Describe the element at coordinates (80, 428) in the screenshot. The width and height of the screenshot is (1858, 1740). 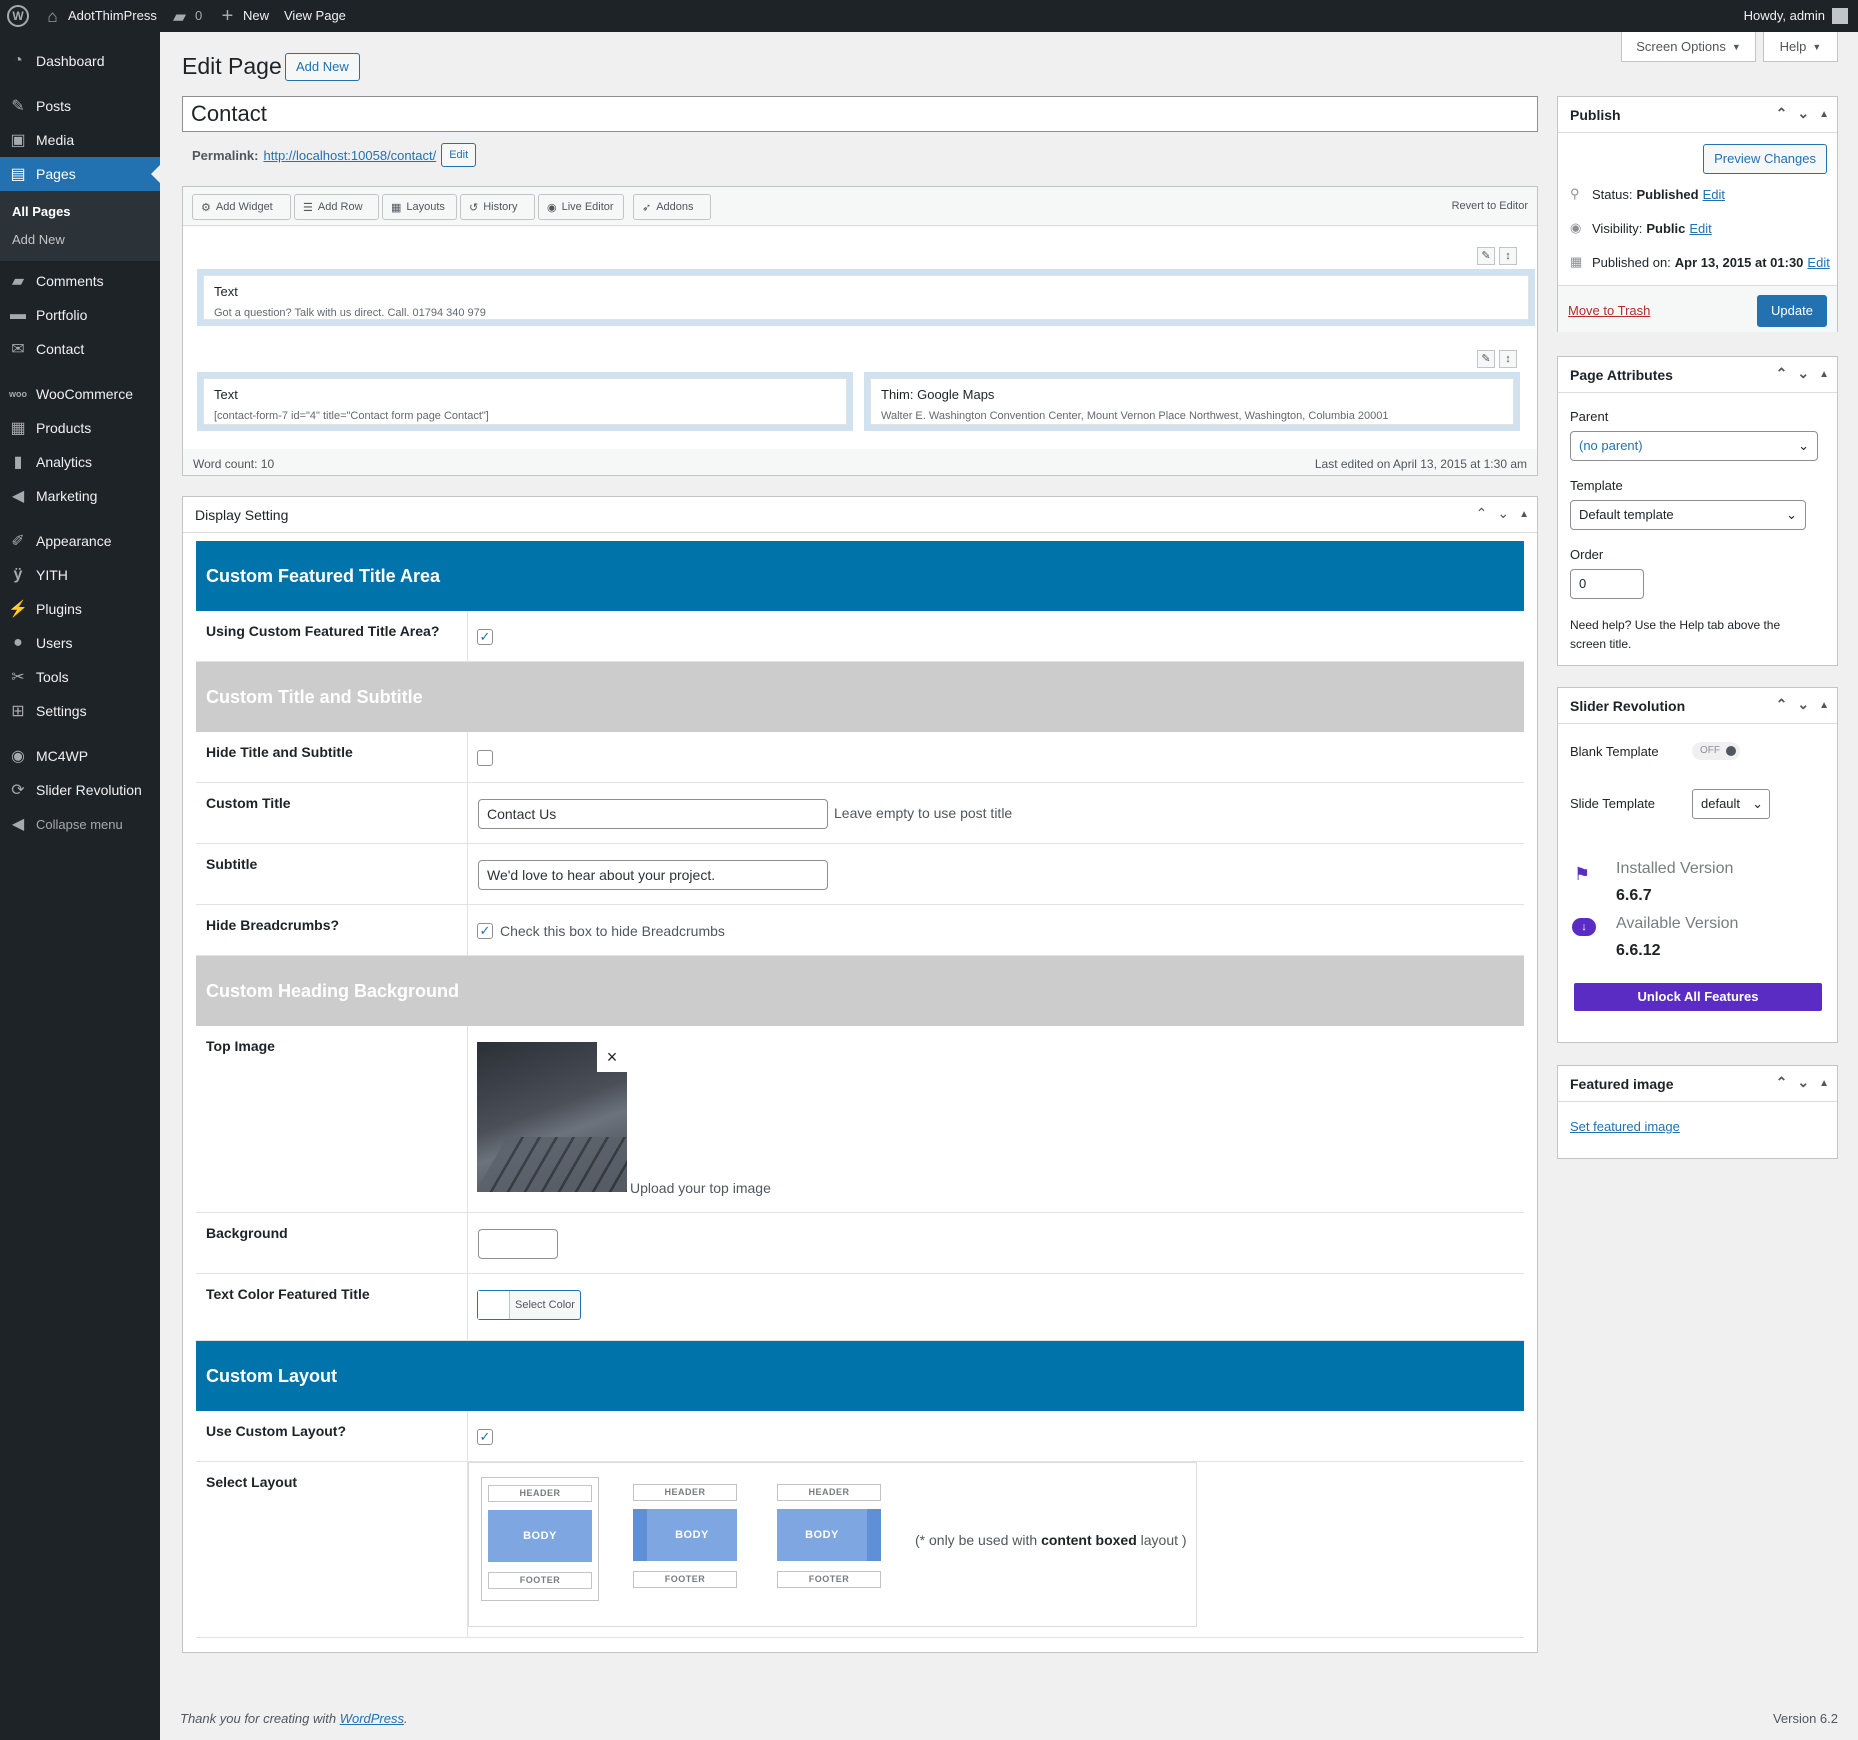
I see `menu-products: ▦ Products` at that location.